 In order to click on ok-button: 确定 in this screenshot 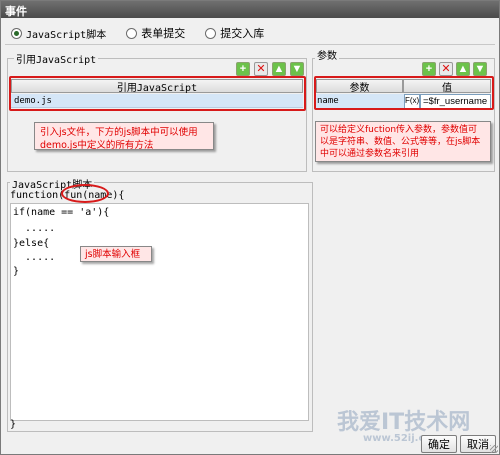, I will do `click(439, 444)`.